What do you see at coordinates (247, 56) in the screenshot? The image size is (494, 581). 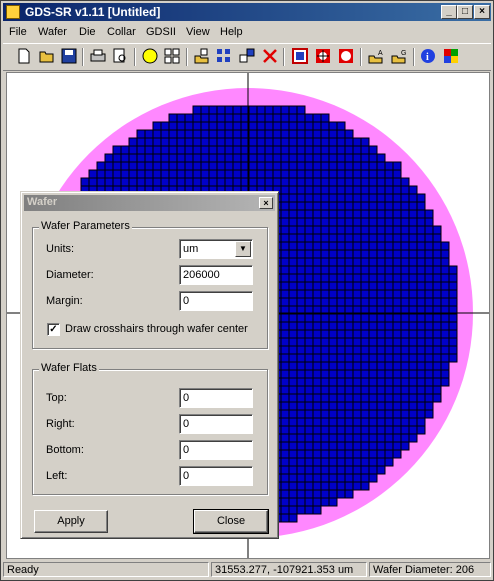 I see `scale-icon` at bounding box center [247, 56].